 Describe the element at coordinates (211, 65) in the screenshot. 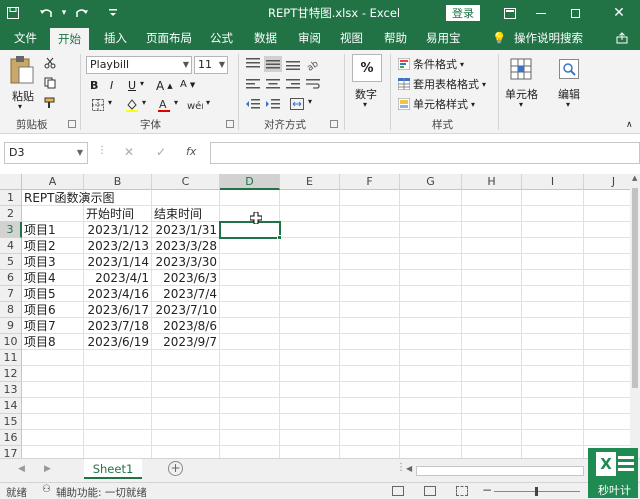

I see `font-size-select: 11 ▼` at that location.